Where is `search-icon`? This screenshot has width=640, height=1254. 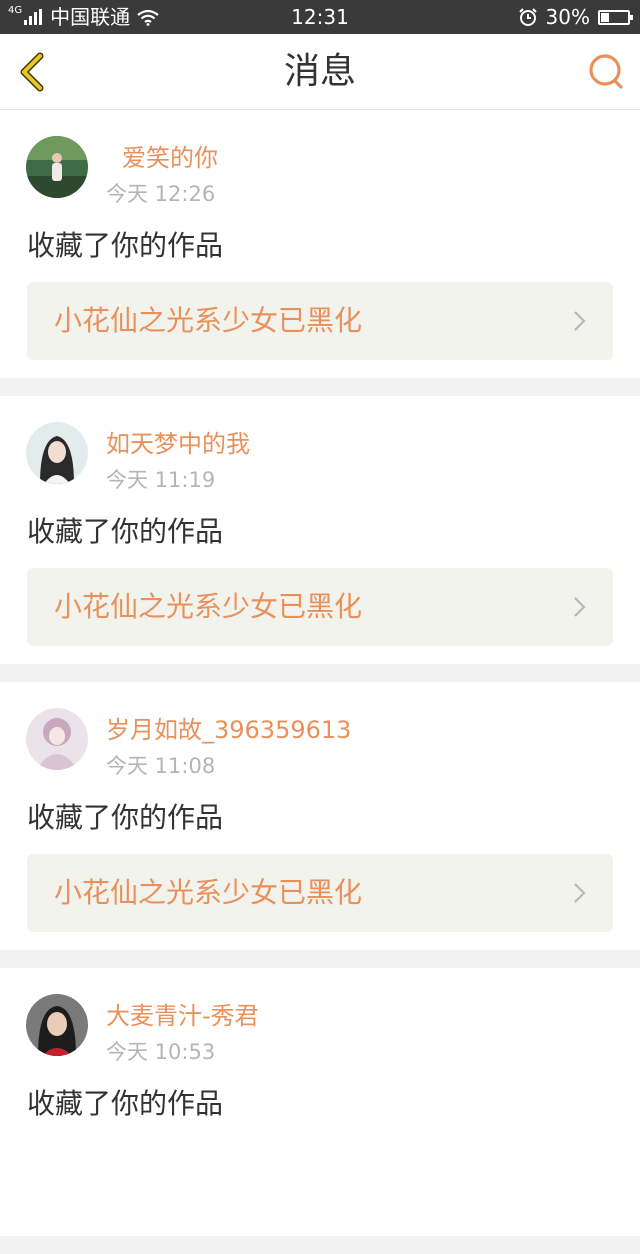 search-icon is located at coordinates (606, 71).